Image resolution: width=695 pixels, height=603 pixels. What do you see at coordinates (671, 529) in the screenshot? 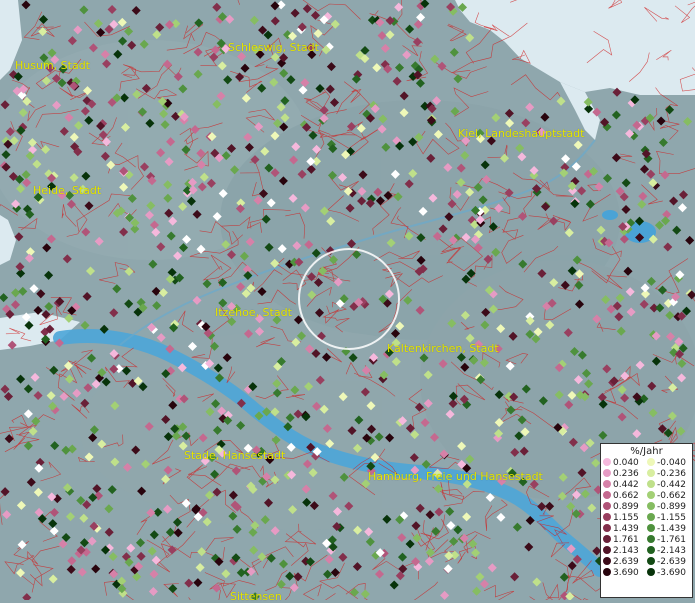
I see `legend-value: -1.439` at bounding box center [671, 529].